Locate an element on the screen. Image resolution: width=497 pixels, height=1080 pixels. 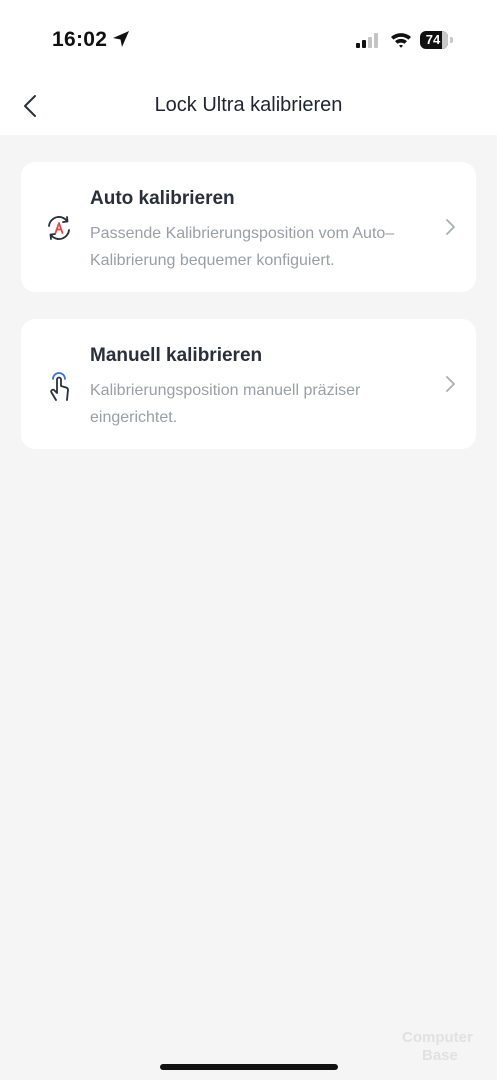
auto-calibrate-icon is located at coordinates (59, 228).